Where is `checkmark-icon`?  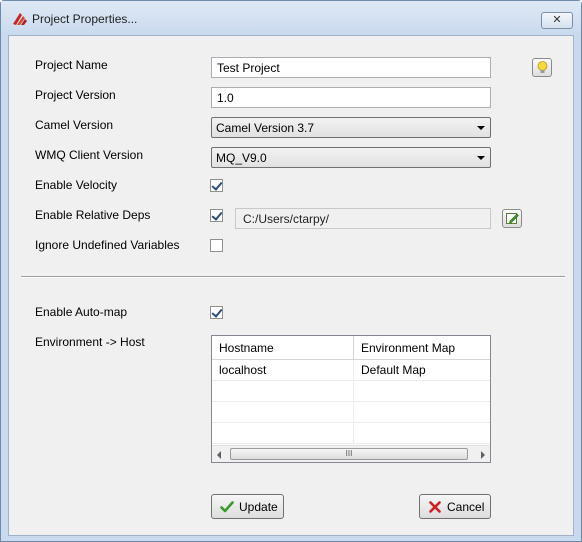 checkmark-icon is located at coordinates (227, 507).